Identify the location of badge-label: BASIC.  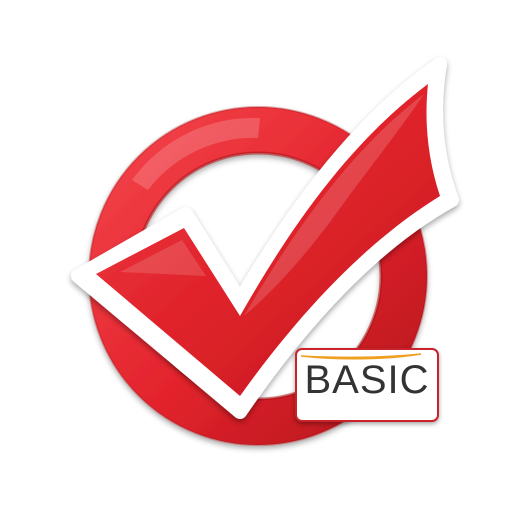
(367, 380).